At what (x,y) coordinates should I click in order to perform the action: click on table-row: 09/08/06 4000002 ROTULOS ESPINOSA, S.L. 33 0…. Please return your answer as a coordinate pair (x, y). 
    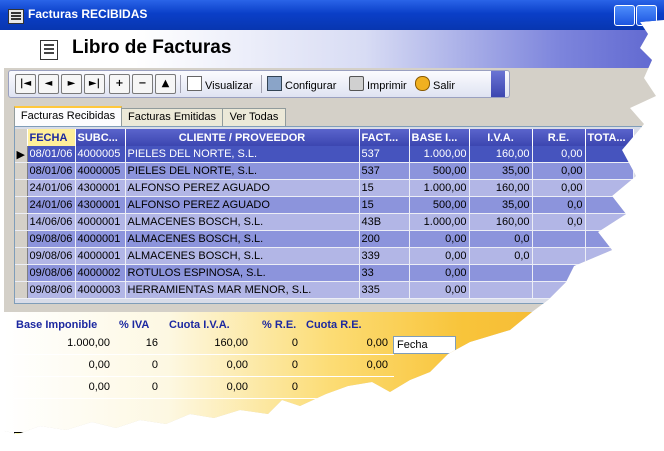
    Looking at the image, I should click on (324, 273).